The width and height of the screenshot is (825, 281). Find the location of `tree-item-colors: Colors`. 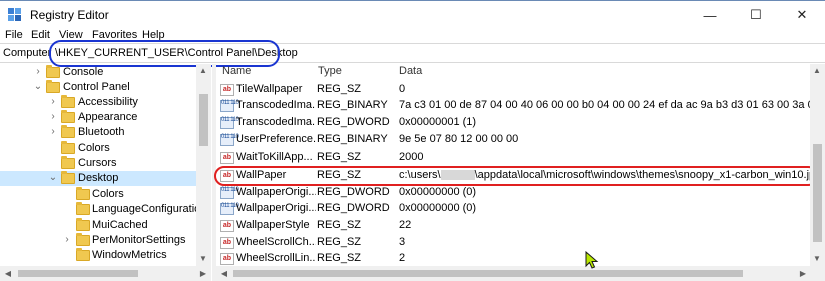

tree-item-colors: Colors is located at coordinates (98, 148).